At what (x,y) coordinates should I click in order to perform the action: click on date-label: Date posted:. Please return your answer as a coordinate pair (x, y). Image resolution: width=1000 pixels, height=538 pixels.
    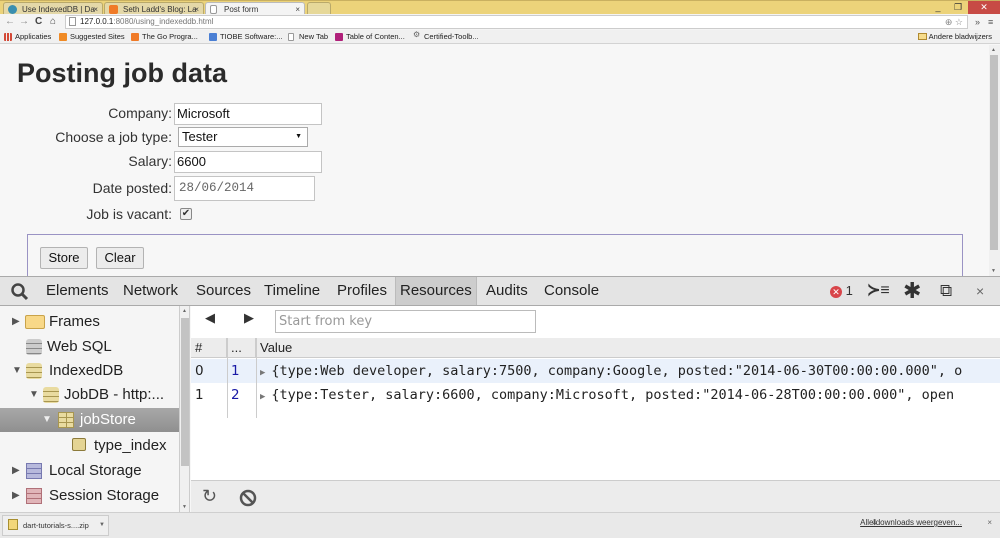
    Looking at the image, I should click on (132, 188).